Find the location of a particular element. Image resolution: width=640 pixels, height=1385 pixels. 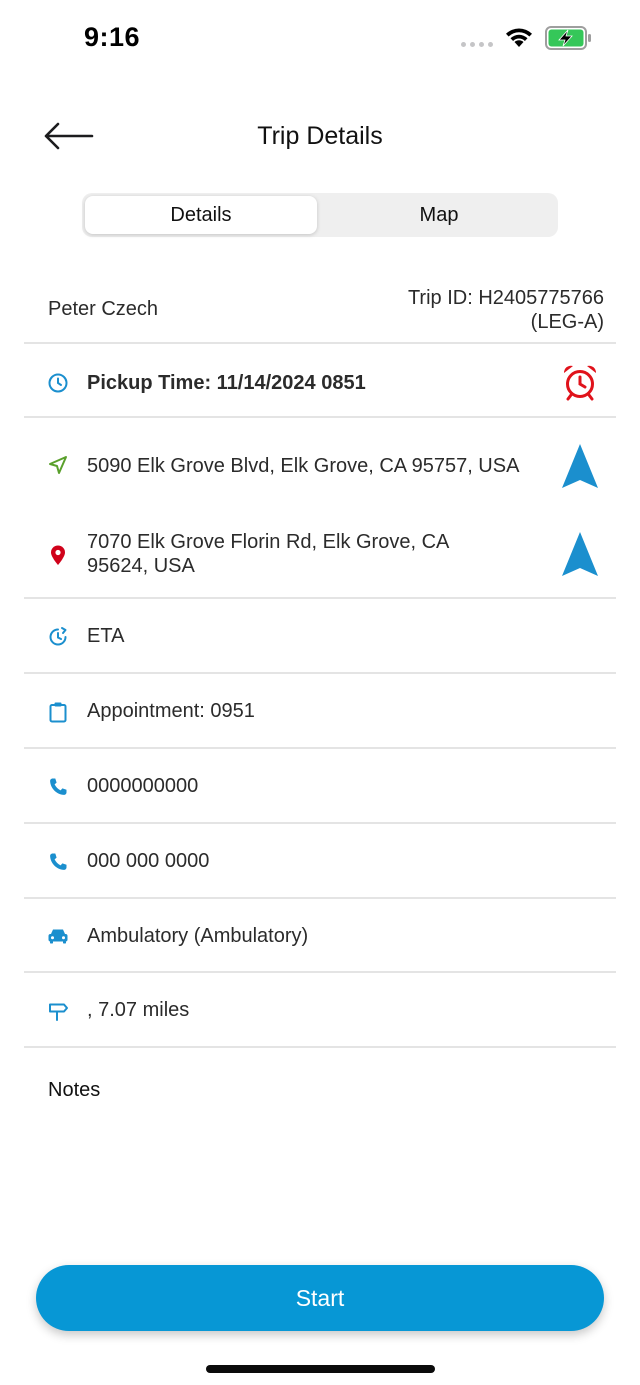

view-segmented-control: Details Map is located at coordinates (320, 215).